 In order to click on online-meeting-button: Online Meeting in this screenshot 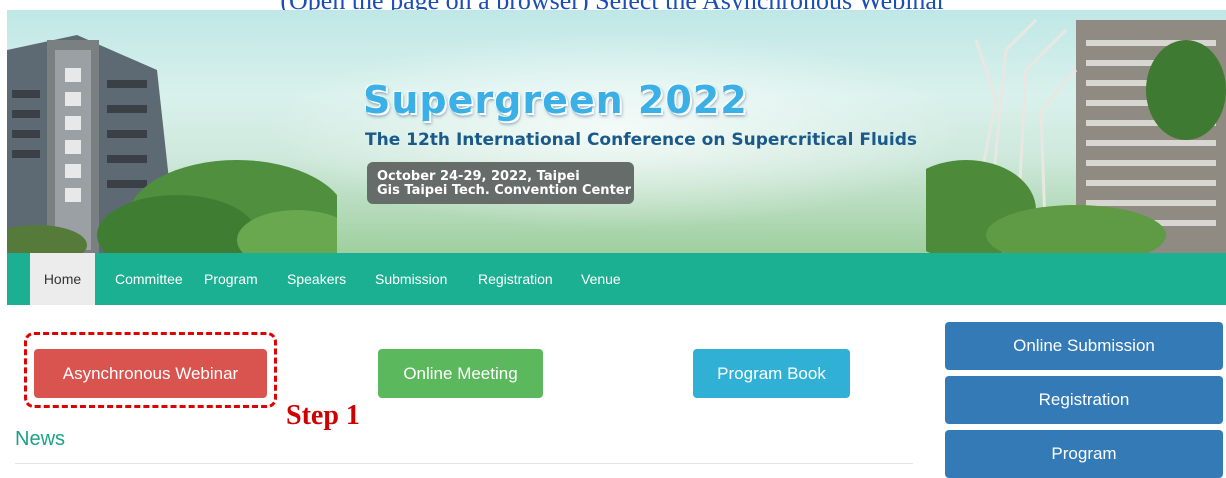, I will do `click(460, 373)`.